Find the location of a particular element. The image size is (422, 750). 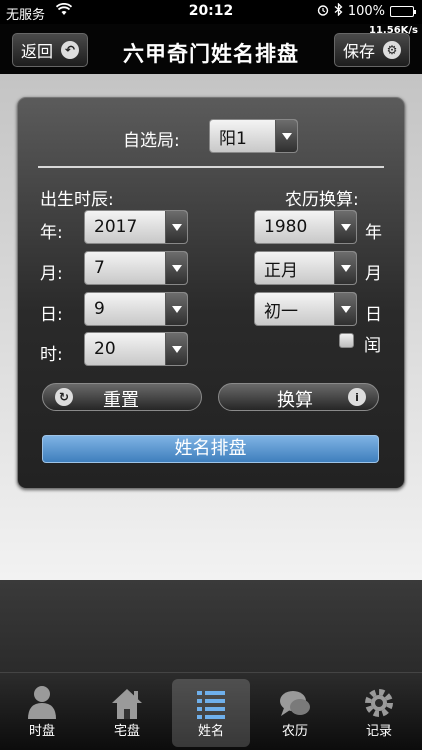

lunar-year-dropdown: 1980 is located at coordinates (305, 227).